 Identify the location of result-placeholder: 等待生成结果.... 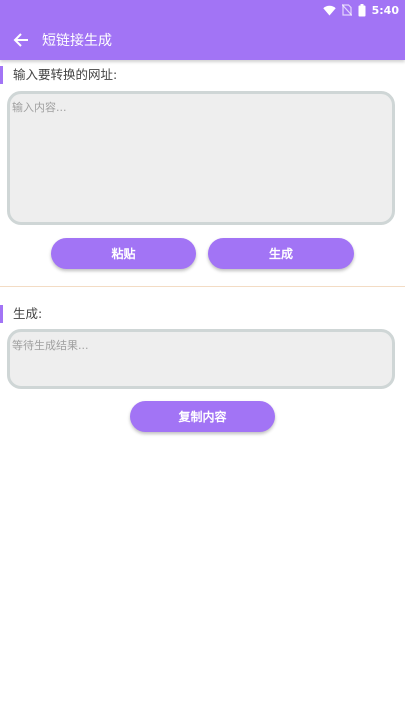
(50, 345).